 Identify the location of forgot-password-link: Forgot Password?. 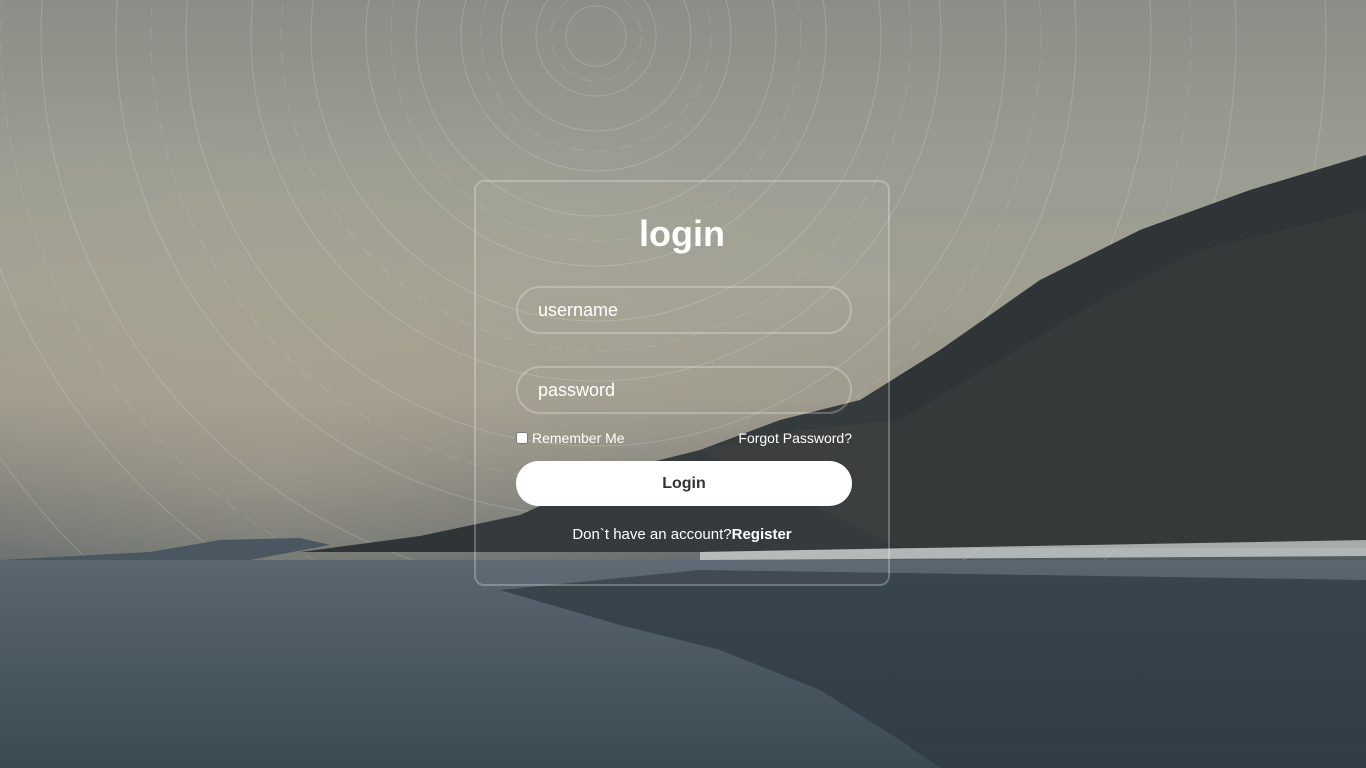
(795, 438).